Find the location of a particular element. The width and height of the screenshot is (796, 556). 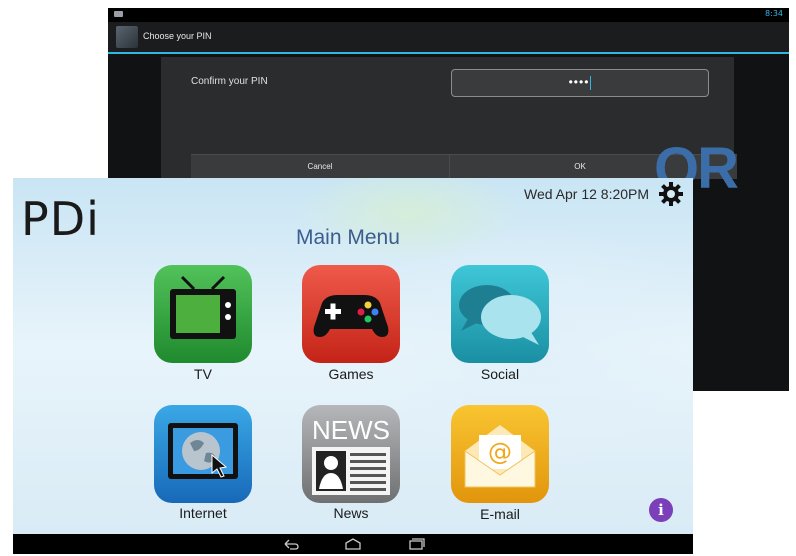

email-envelope-icon: @ is located at coordinates (500, 456).